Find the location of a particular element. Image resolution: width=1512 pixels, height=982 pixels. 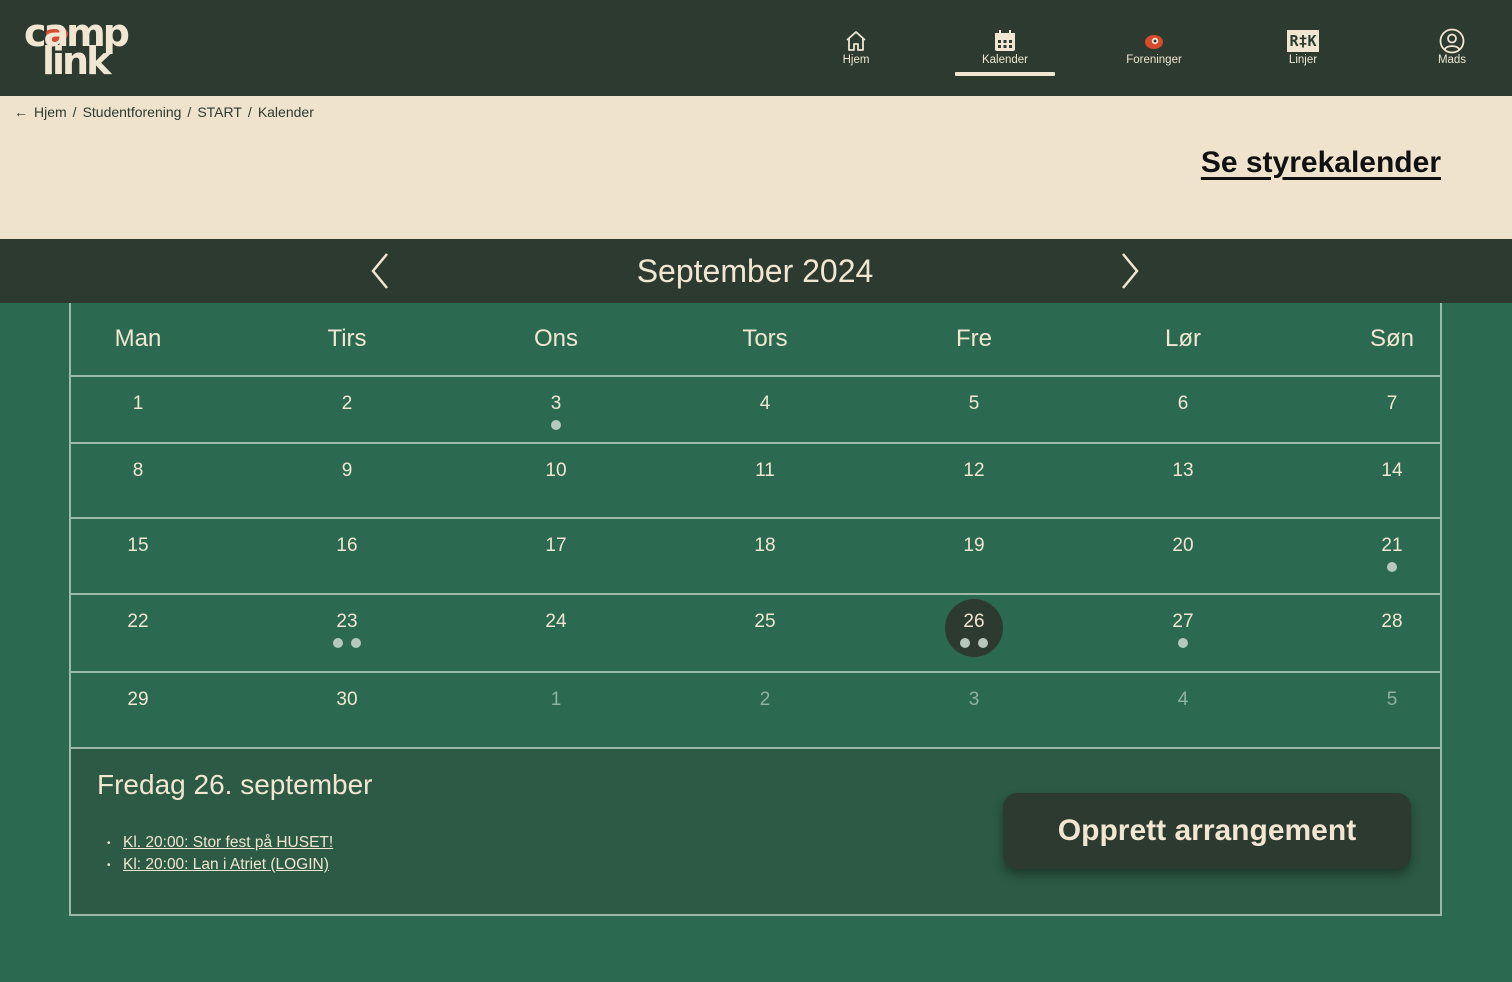

calendar-day-cell: 22 is located at coordinates (138, 632).